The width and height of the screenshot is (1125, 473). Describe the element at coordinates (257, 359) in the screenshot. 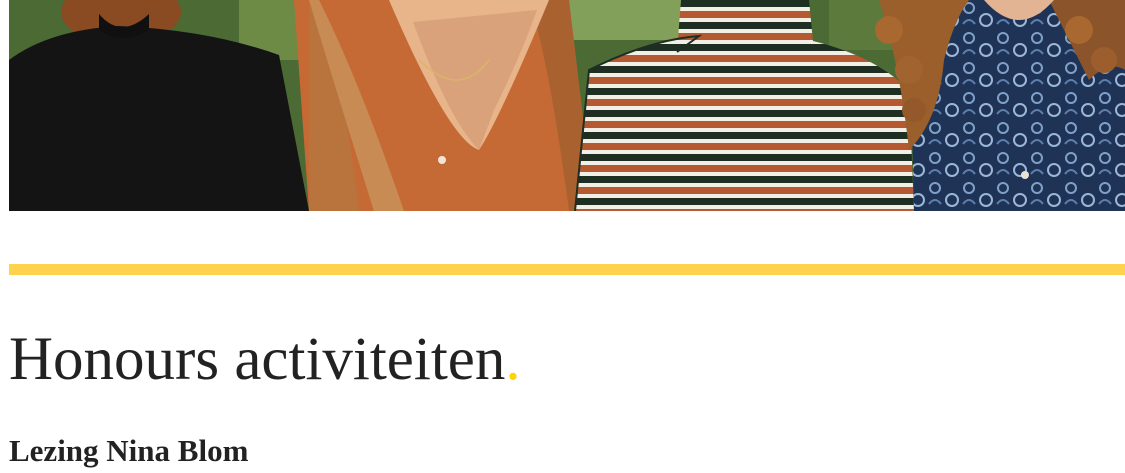

I see `page-title-text: Honours activiteiten` at that location.